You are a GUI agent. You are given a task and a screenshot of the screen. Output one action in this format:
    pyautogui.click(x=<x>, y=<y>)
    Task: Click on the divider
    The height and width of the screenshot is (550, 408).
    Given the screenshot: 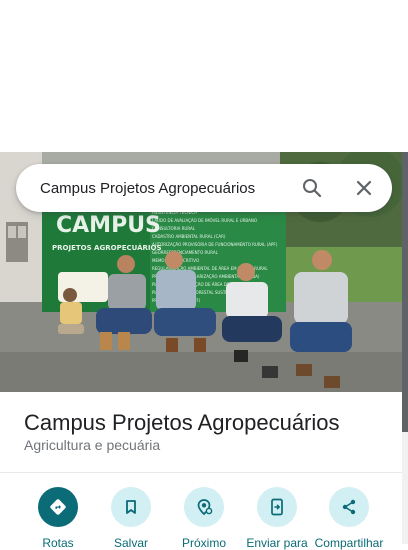 What is the action you would take?
    pyautogui.click(x=201, y=472)
    